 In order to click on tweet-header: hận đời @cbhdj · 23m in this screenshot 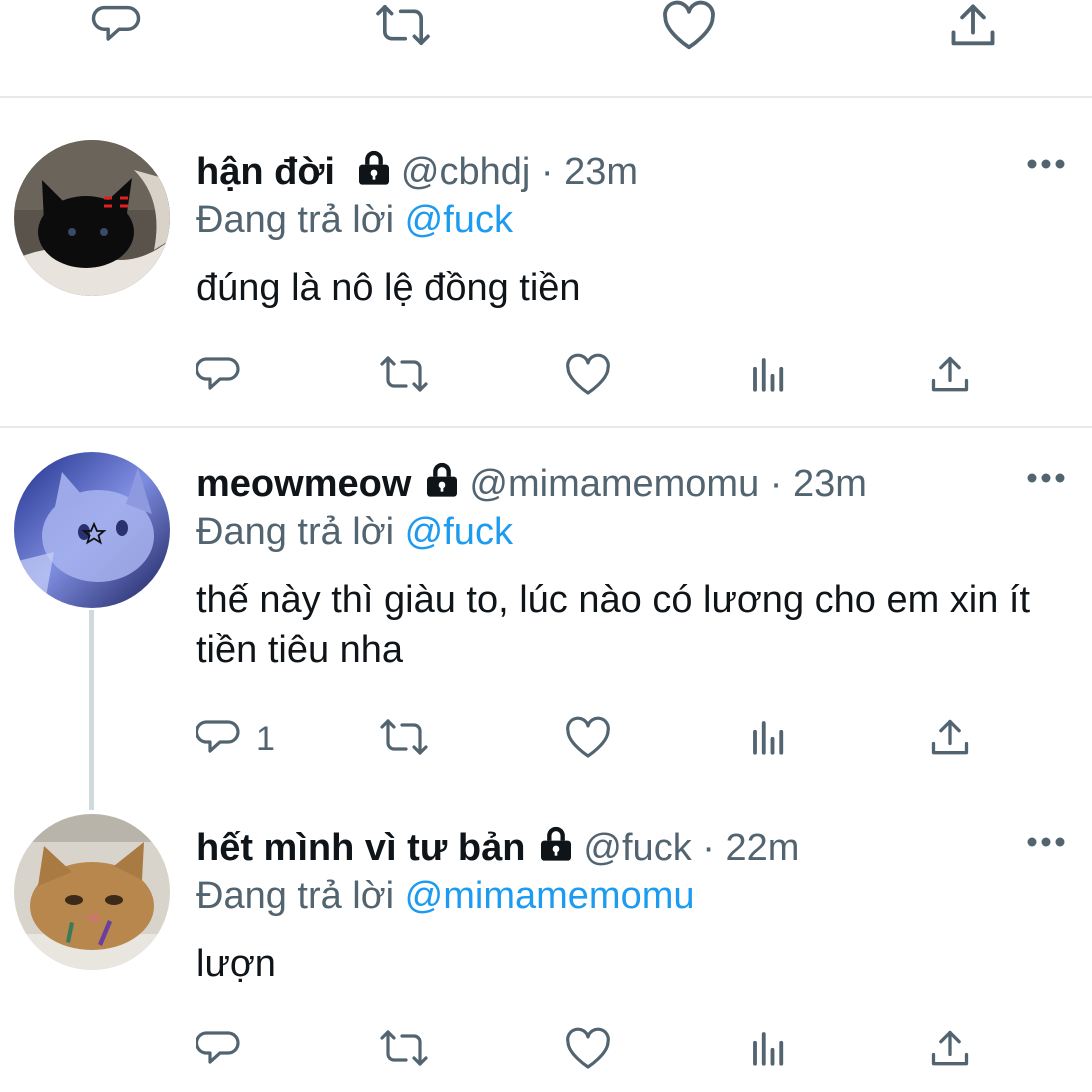, I will do `click(417, 173)`.